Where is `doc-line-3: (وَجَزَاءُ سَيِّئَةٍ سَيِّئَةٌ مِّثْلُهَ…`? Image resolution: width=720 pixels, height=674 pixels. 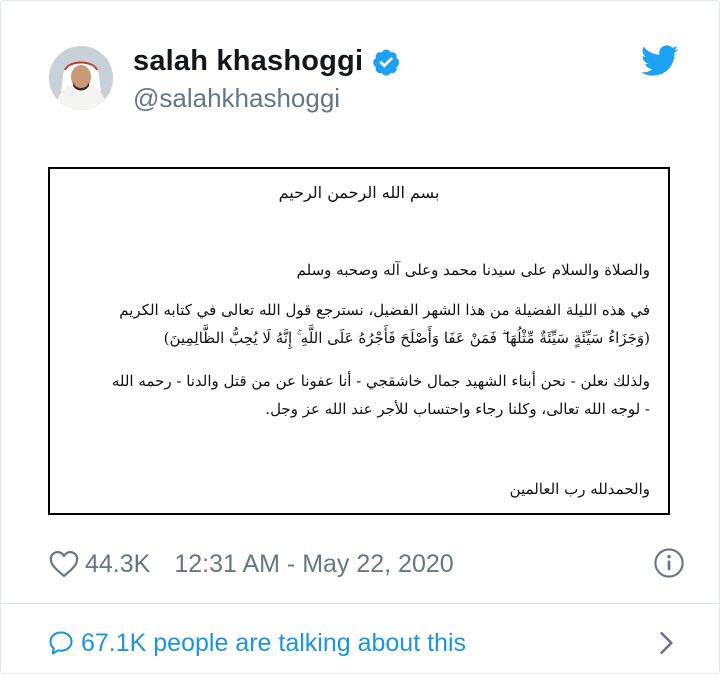
doc-line-3: (وَجَزَاءُ سَيِّئَةٍ سَيِّئَةٌ مِّثْلُهَ… is located at coordinates (406, 338).